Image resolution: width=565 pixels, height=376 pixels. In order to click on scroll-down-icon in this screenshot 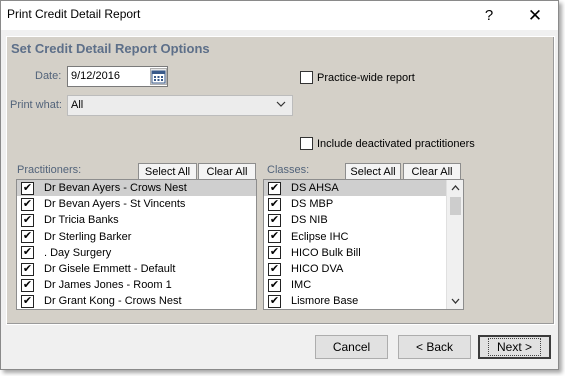, I will do `click(455, 301)`.